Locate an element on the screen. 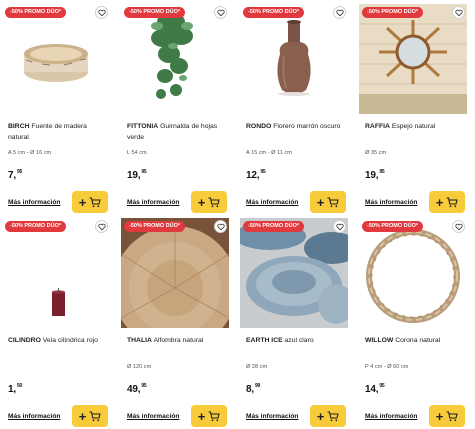 Image resolution: width=475 pixels, height=429 pixels. price-integer: 1, is located at coordinates (12, 389).